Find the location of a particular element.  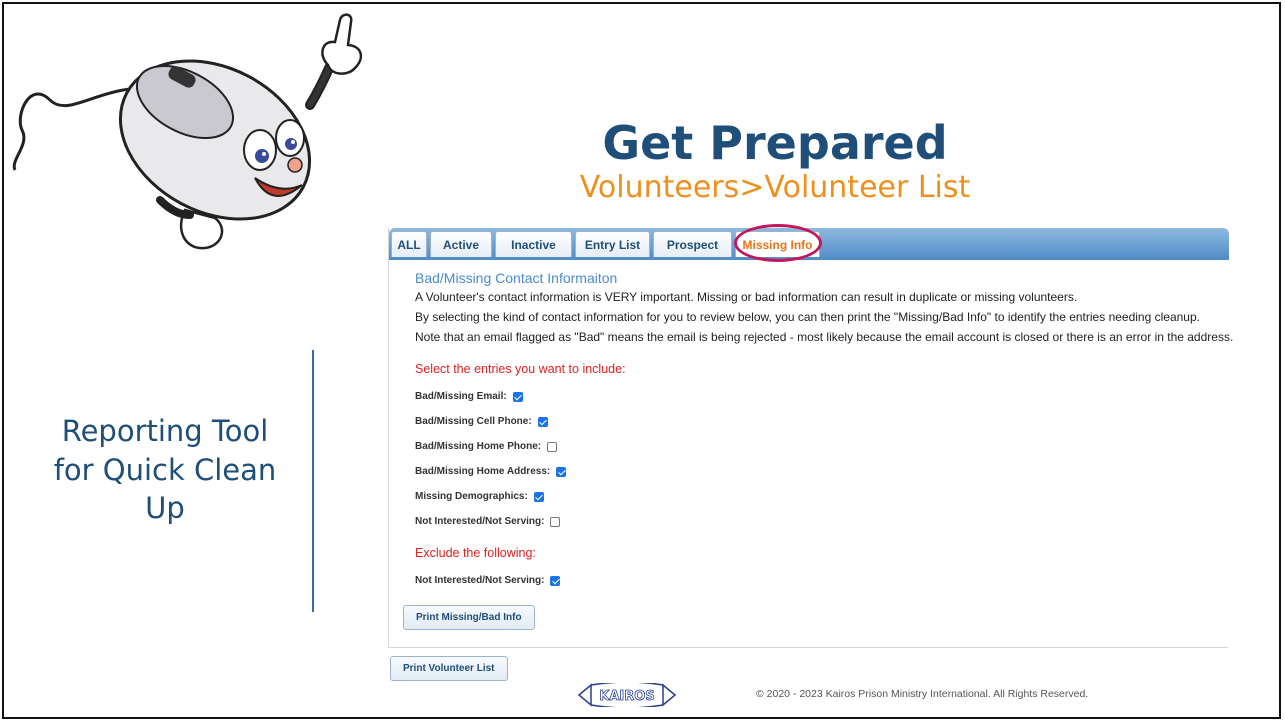

mouse-mascot-icon is located at coordinates (187, 131).